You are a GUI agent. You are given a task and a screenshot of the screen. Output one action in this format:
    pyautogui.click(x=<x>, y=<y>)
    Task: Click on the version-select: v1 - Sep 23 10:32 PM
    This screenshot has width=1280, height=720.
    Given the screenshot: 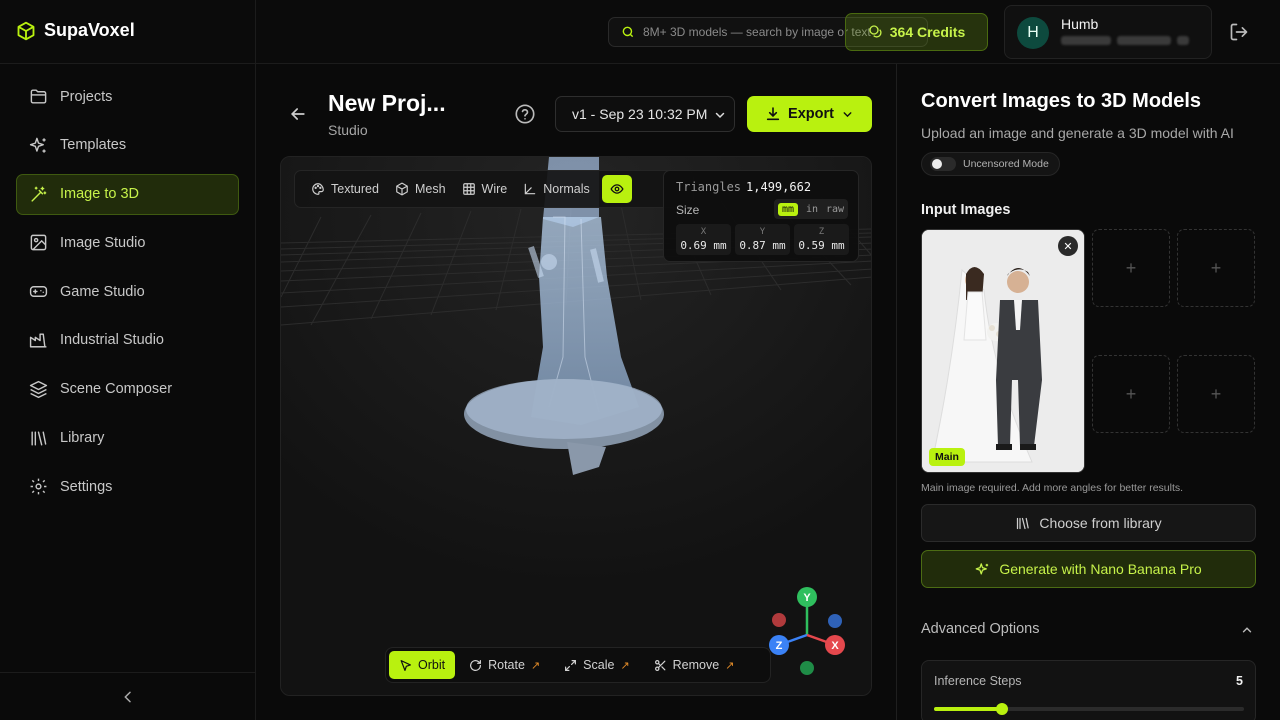 What is the action you would take?
    pyautogui.click(x=645, y=114)
    